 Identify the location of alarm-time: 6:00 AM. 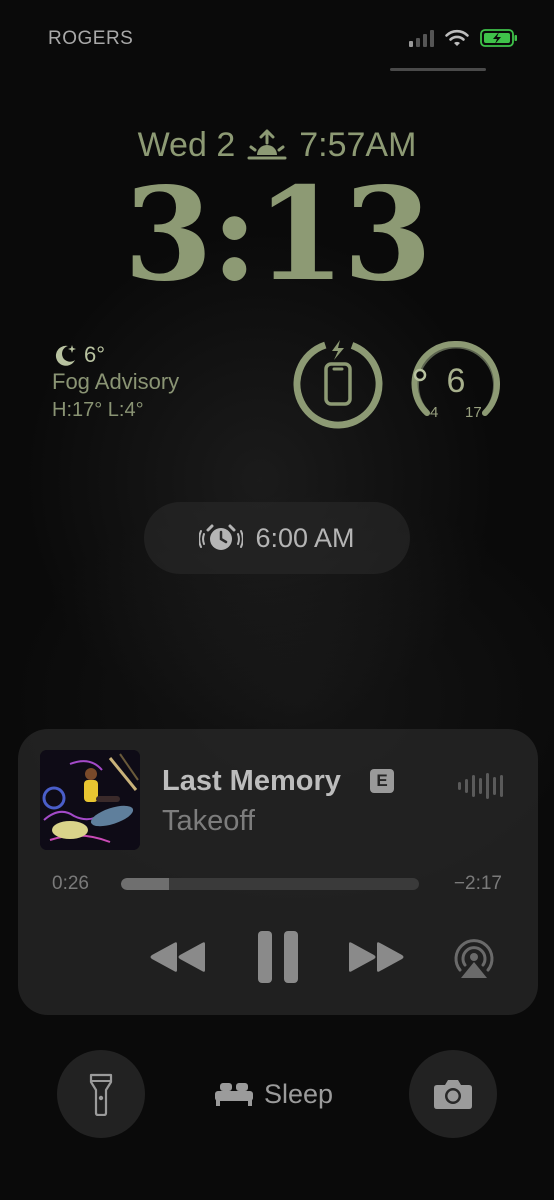
(305, 537).